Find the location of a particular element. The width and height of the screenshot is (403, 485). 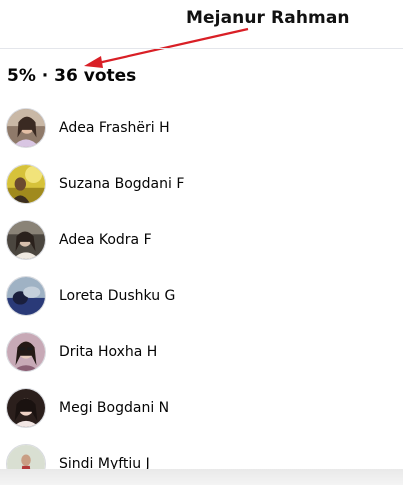

voter-name: Adea Frashëri H is located at coordinates (114, 128).